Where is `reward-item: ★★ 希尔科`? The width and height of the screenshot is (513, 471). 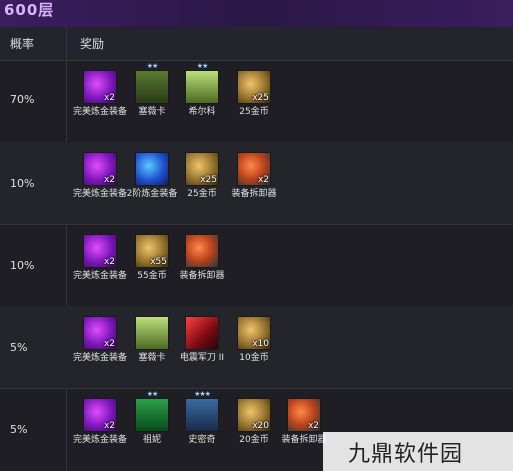 reward-item: ★★ 希尔科 is located at coordinates (202, 90).